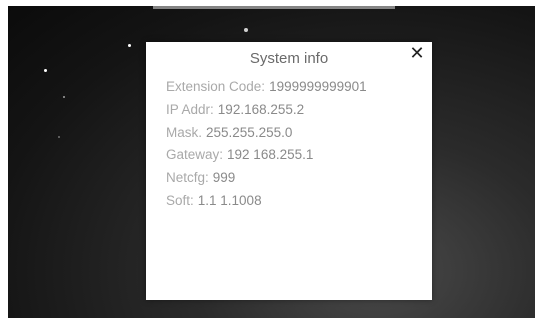 Image resolution: width=542 pixels, height=323 pixels. I want to click on info-label: Gateway:, so click(195, 155).